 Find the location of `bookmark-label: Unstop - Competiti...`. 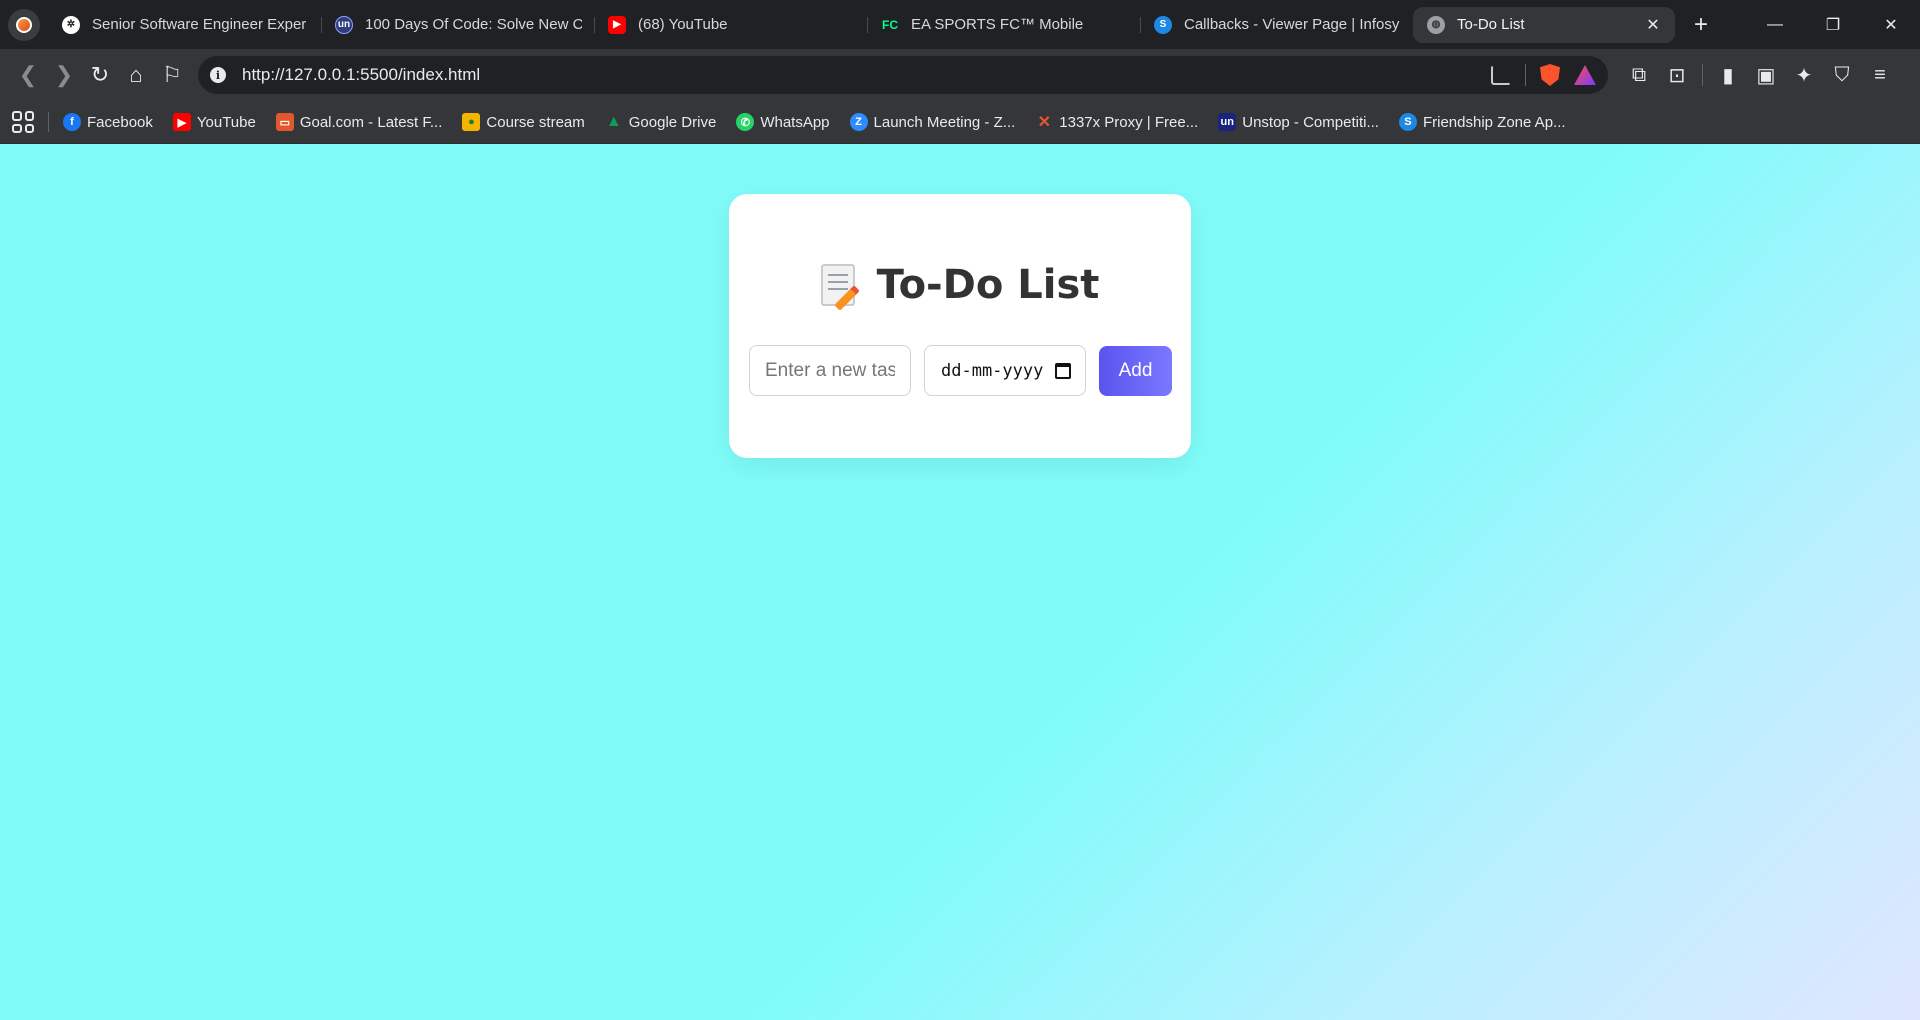

bookmark-label: Unstop - Competiti... is located at coordinates (1310, 122).